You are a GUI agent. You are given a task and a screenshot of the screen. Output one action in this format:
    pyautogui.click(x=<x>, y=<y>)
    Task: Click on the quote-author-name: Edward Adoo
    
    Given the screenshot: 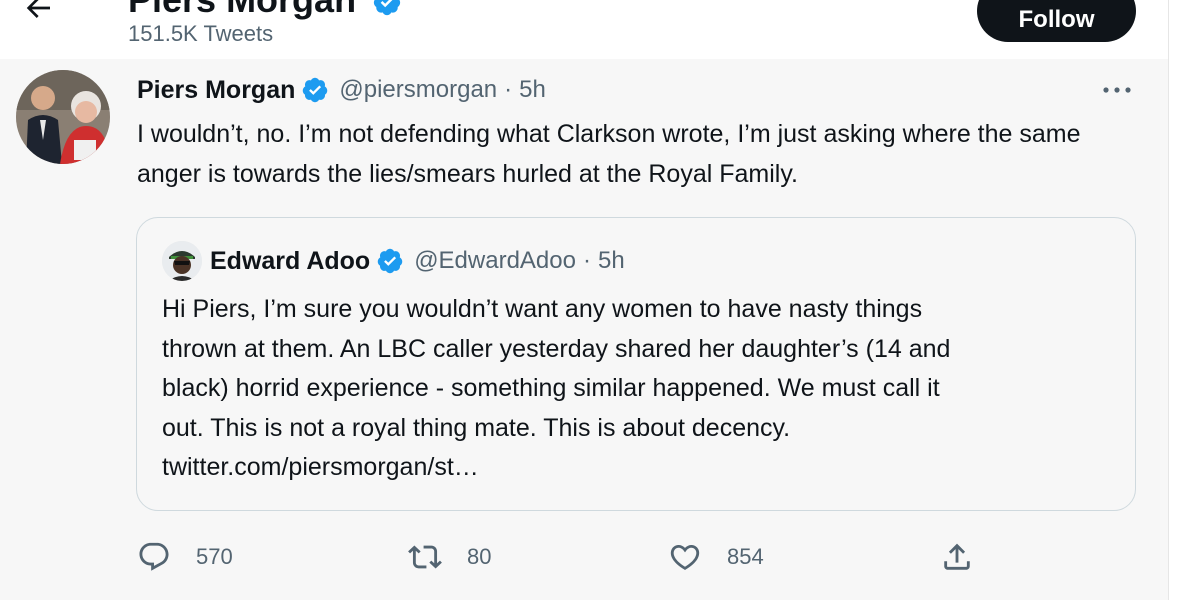 What is the action you would take?
    pyautogui.click(x=290, y=260)
    